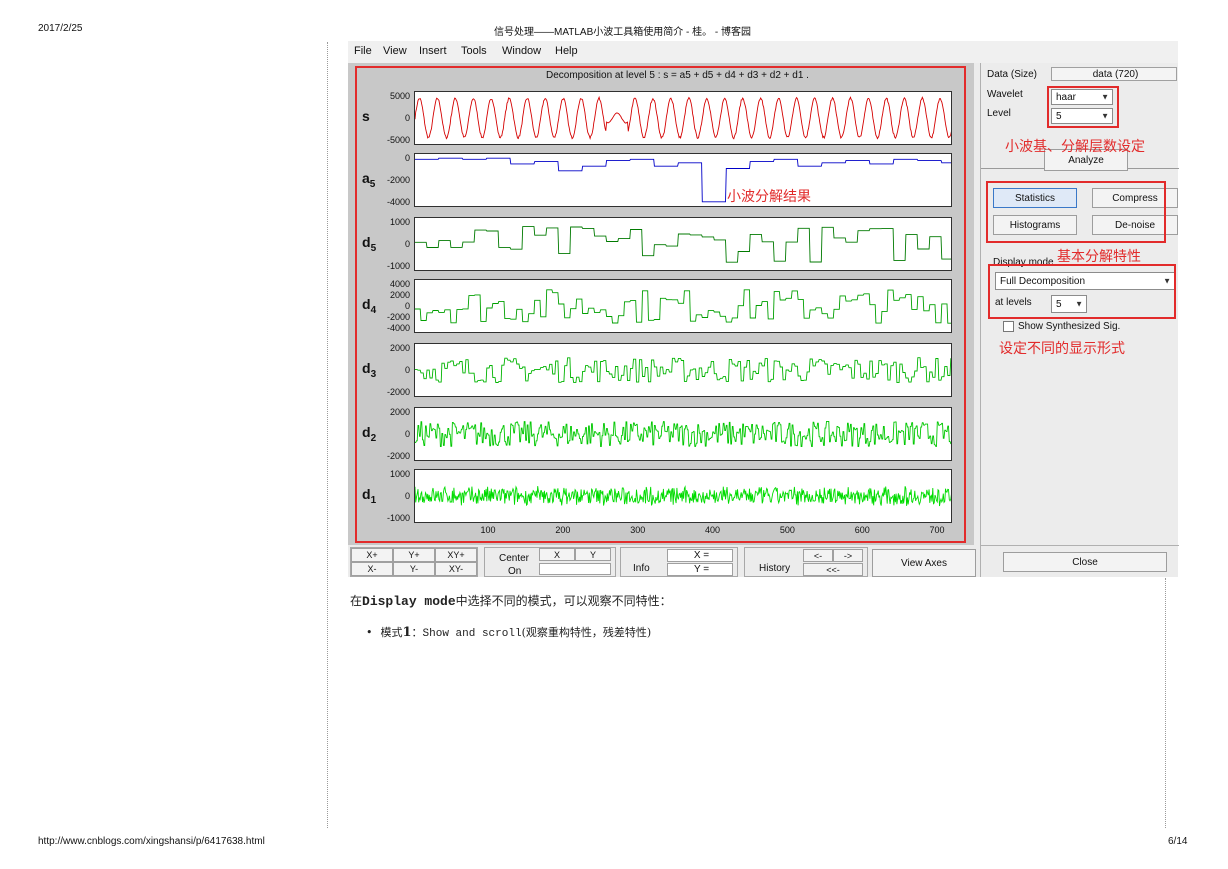 Image resolution: width=1228 pixels, height=869 pixels. What do you see at coordinates (1080, 545) in the screenshot?
I see `separator` at bounding box center [1080, 545].